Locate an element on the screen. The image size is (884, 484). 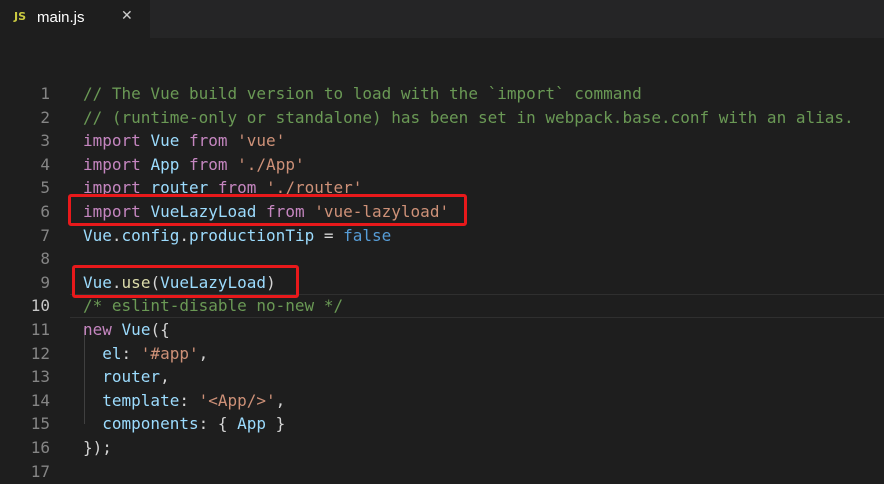
code-text: new Vue({ is located at coordinates (126, 330).